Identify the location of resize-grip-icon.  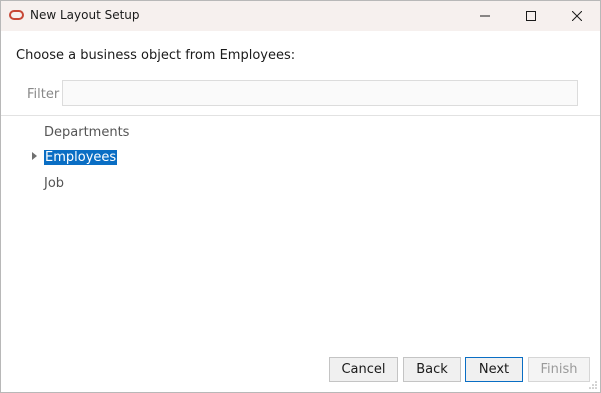
(593, 385).